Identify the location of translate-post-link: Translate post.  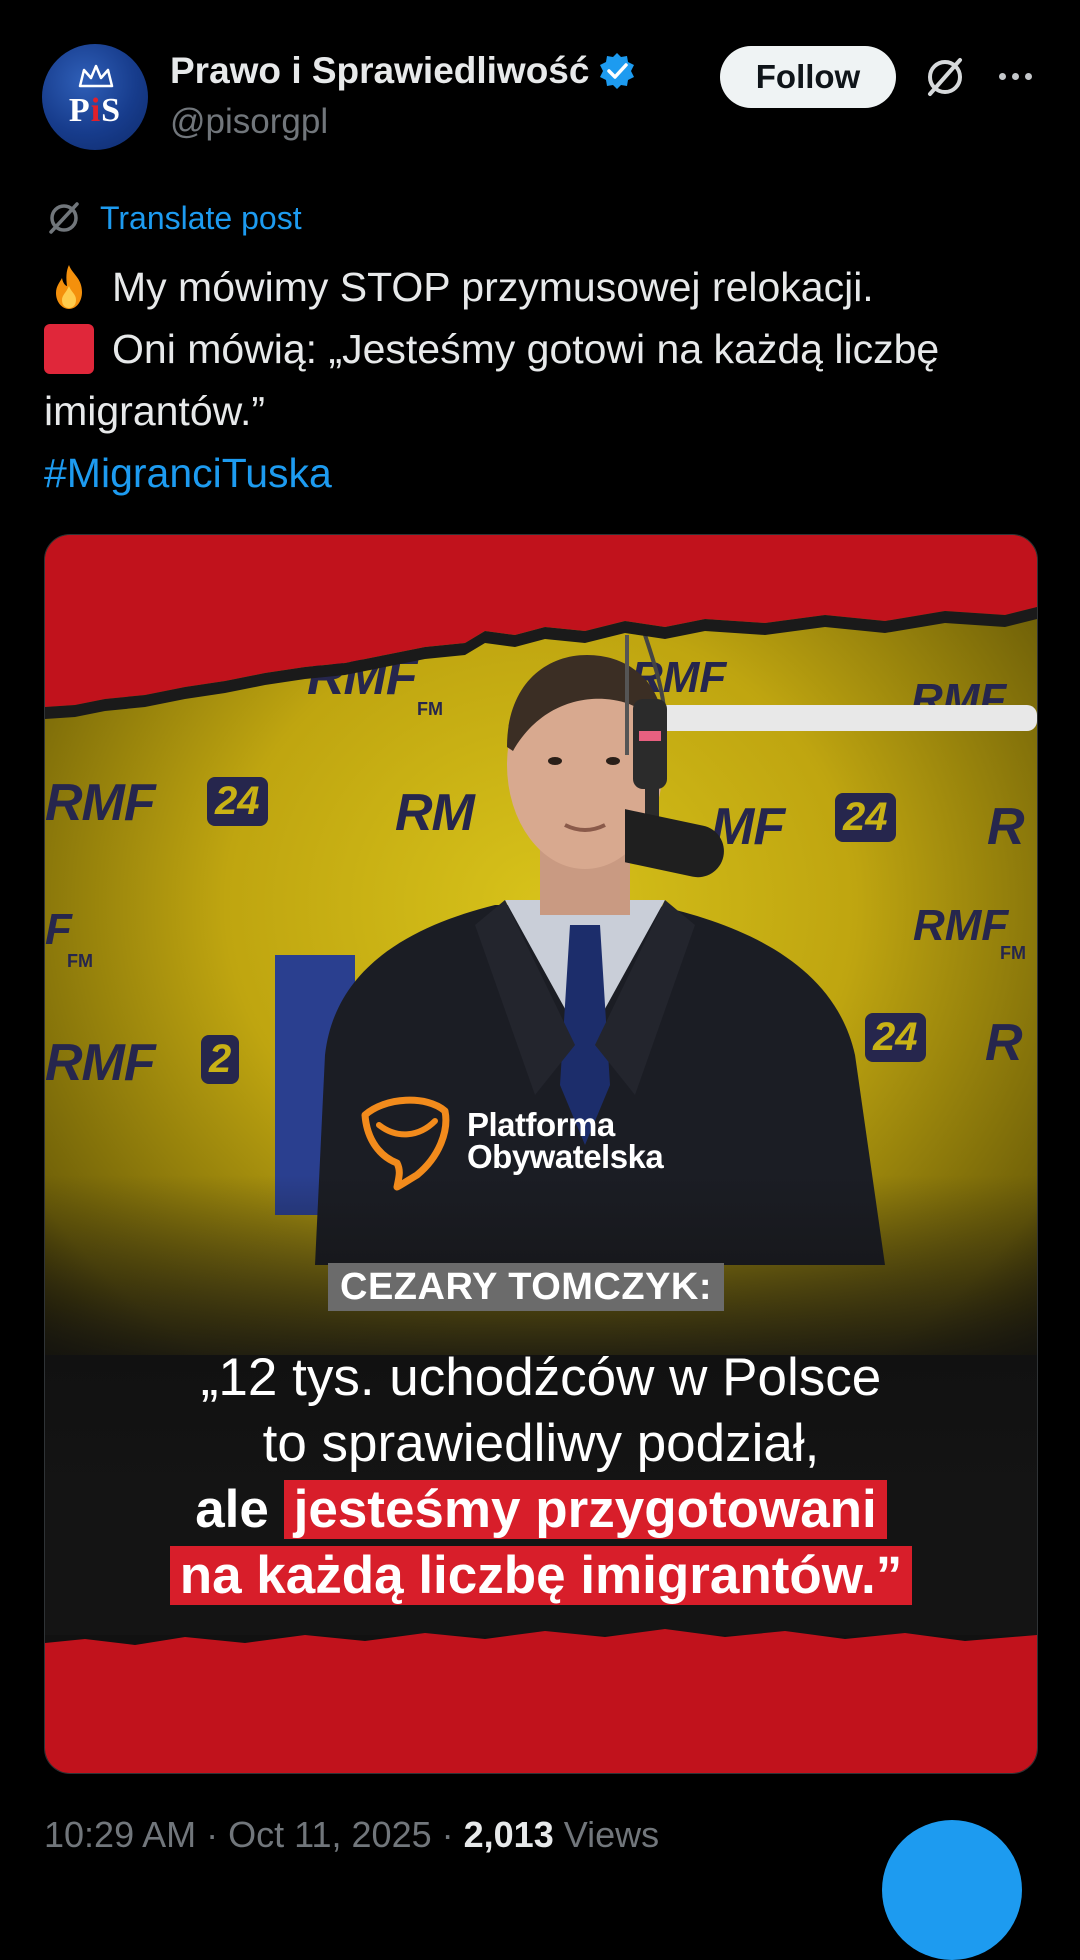
(173, 218).